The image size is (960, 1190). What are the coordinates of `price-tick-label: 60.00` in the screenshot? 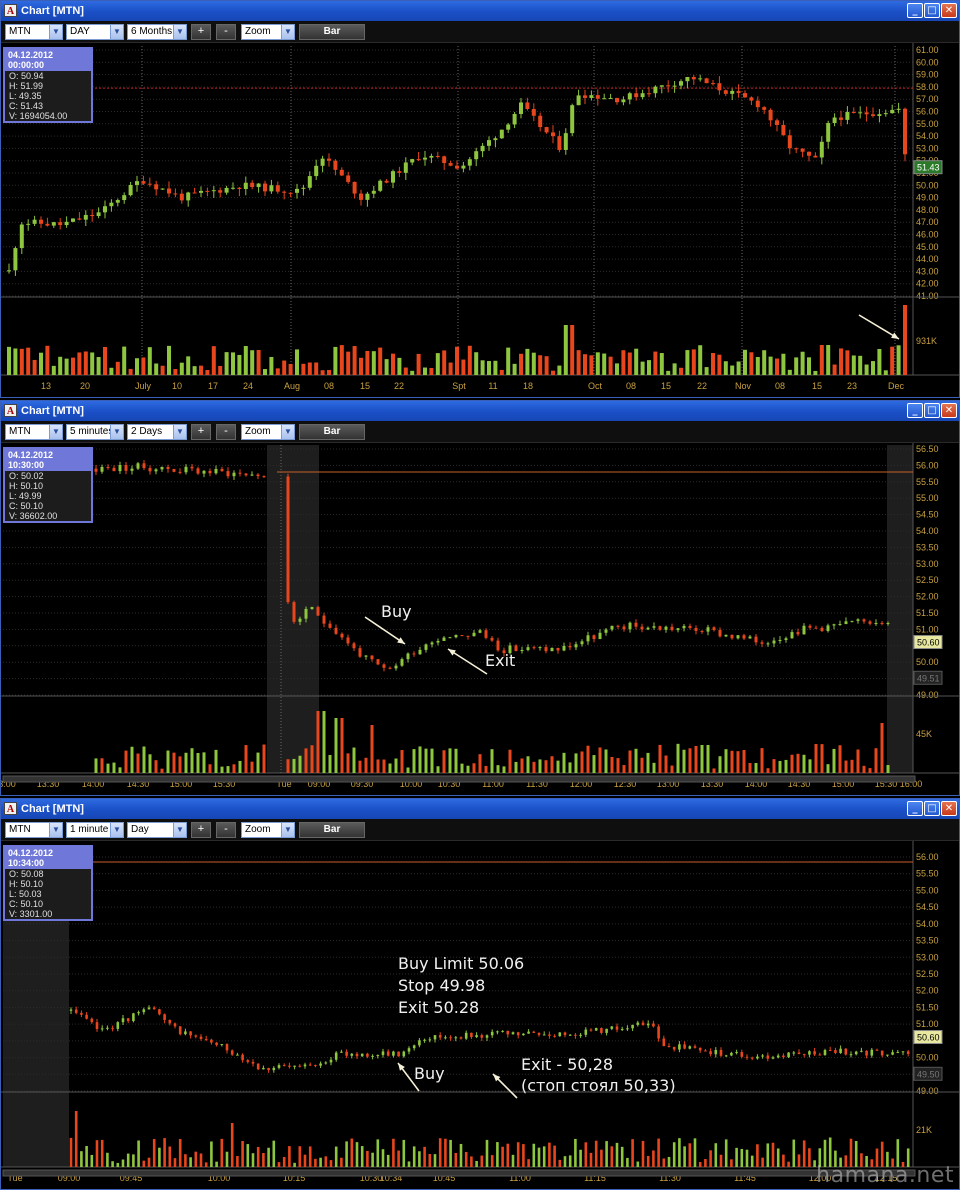 It's located at (927, 62).